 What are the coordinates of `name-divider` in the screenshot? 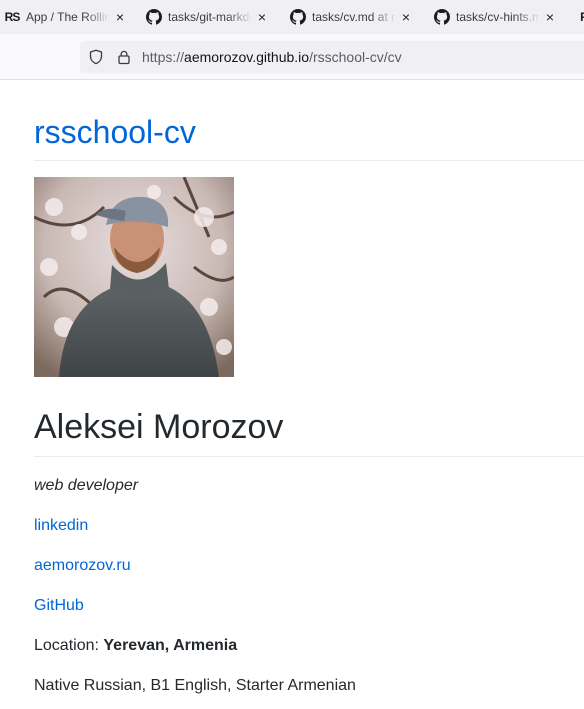 It's located at (309, 456).